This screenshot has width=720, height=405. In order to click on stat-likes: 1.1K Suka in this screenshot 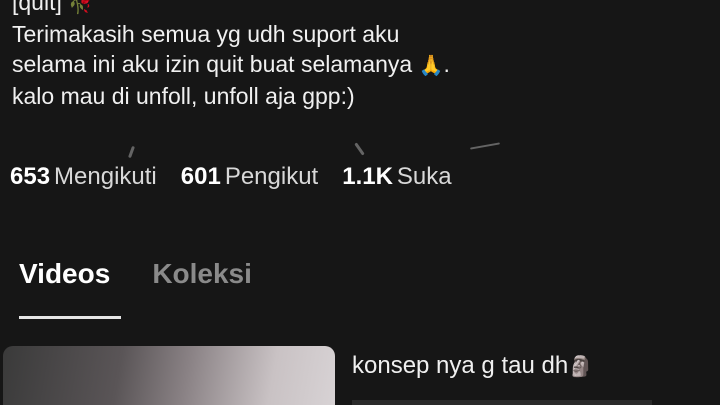, I will do `click(396, 177)`.